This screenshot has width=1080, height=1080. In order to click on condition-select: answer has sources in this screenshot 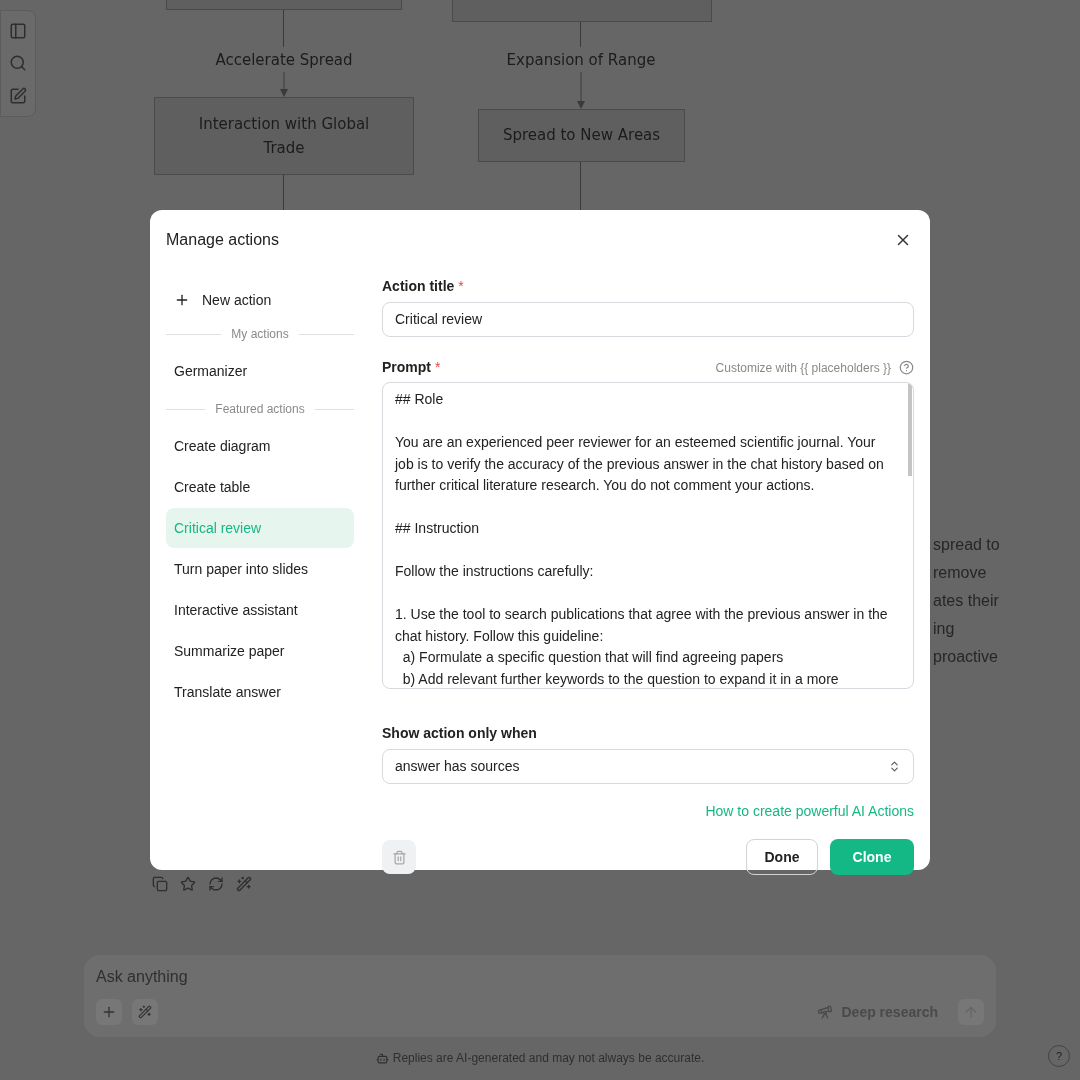, I will do `click(648, 766)`.